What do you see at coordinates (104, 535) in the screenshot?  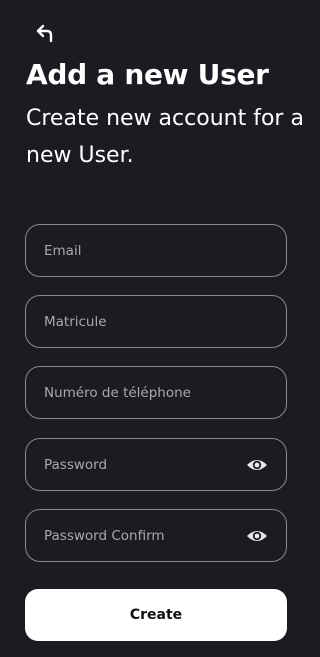 I see `password-confirm-placeholder: Password Confirm` at bounding box center [104, 535].